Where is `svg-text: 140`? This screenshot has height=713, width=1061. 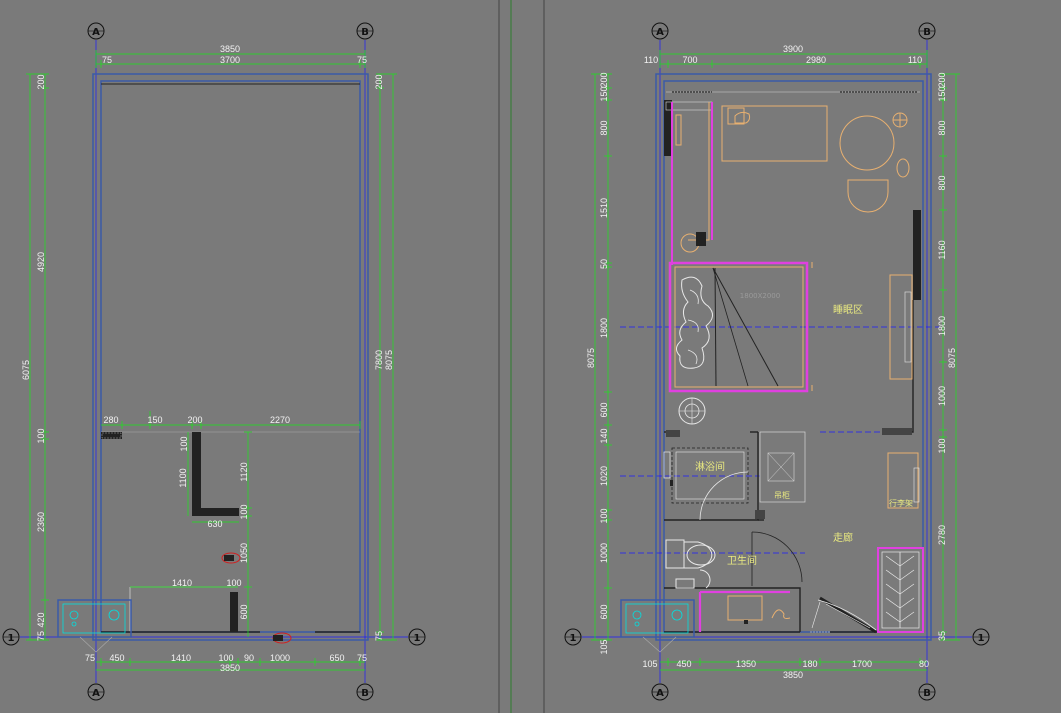 svg-text: 140 is located at coordinates (604, 435).